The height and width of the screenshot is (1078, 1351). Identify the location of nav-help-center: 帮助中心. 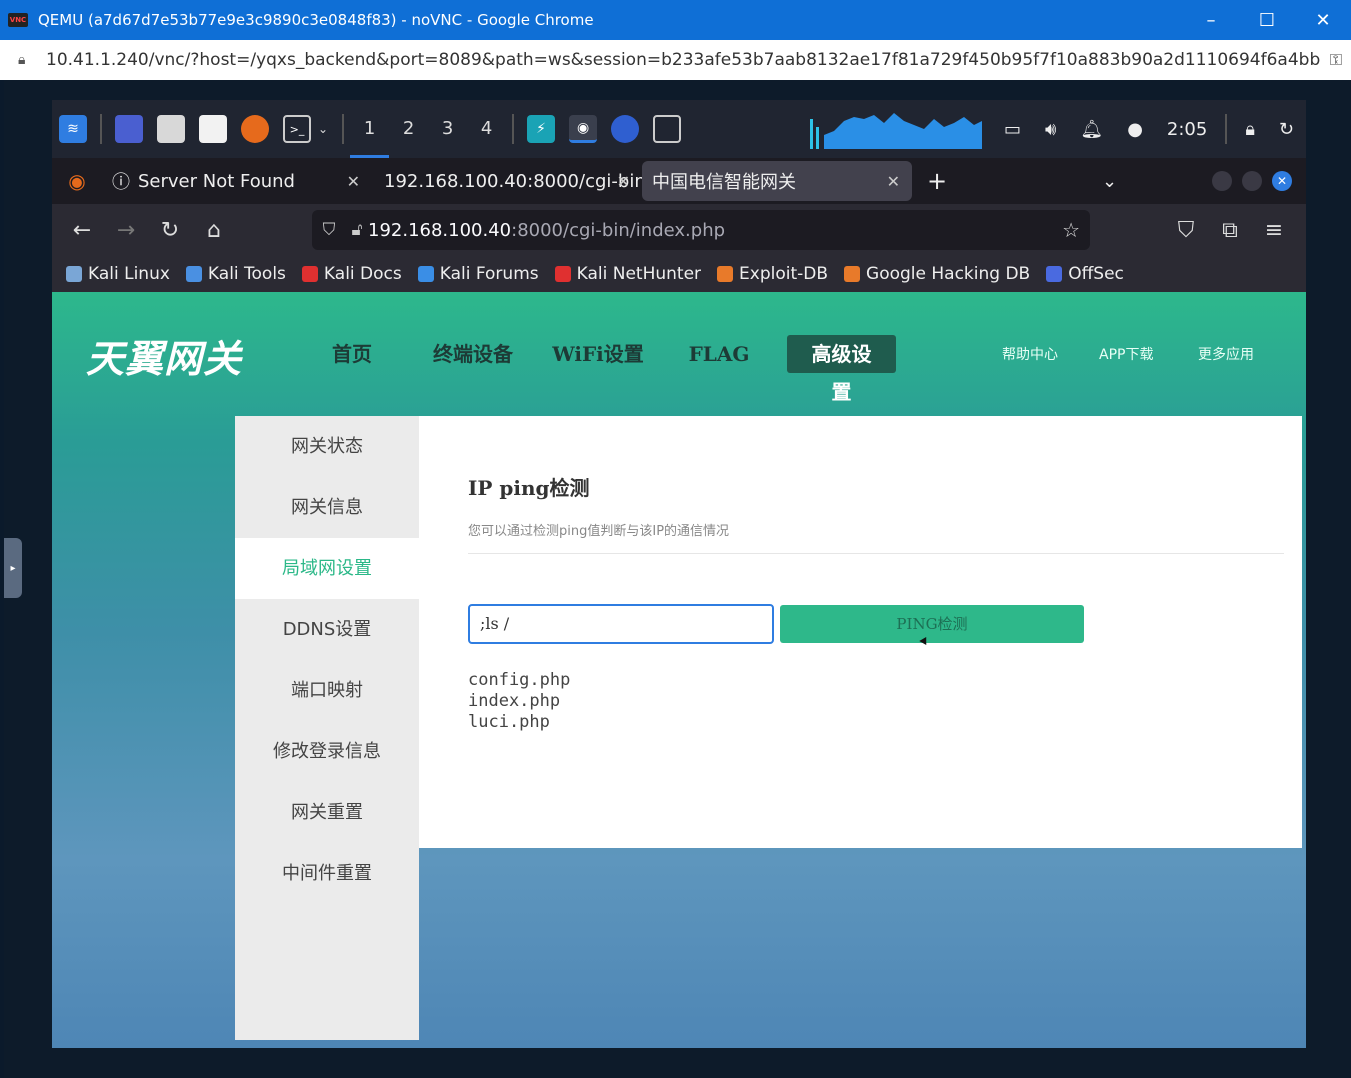
(1030, 354).